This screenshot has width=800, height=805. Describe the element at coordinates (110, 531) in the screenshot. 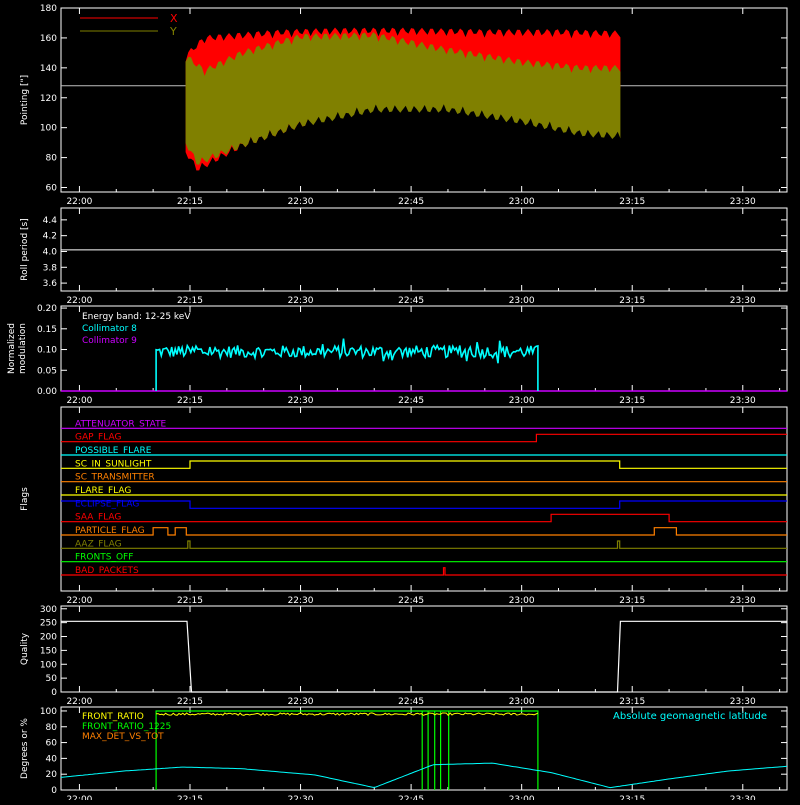

I see `flag-label: PARTICLE_FLAG` at that location.